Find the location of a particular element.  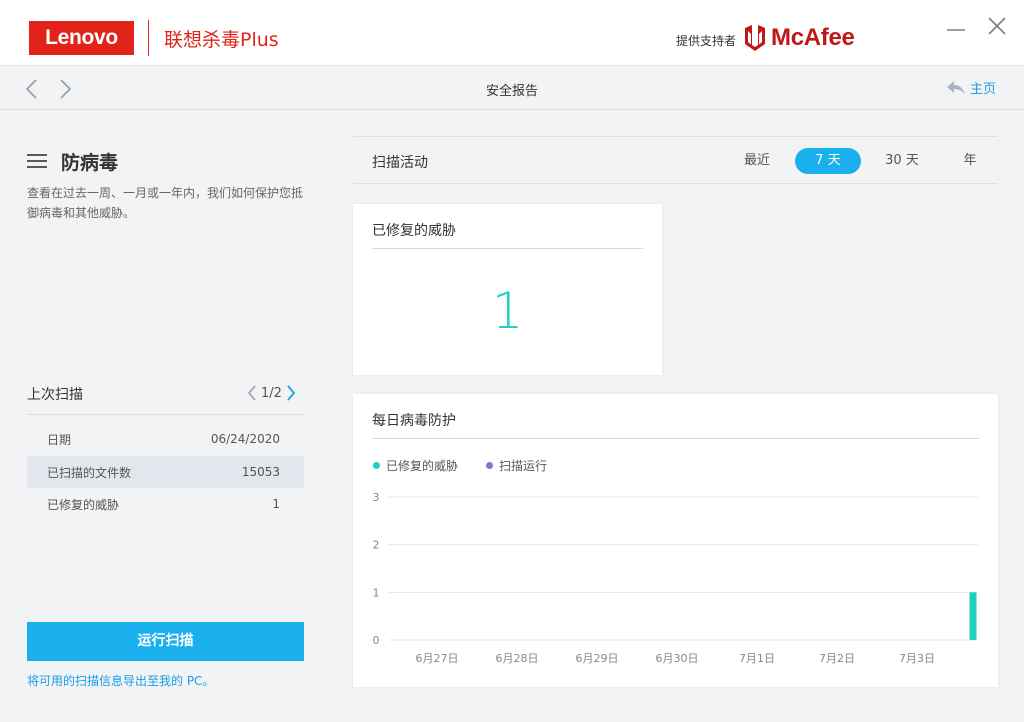

nav-bar: 安全报告 主页 is located at coordinates (512, 88).